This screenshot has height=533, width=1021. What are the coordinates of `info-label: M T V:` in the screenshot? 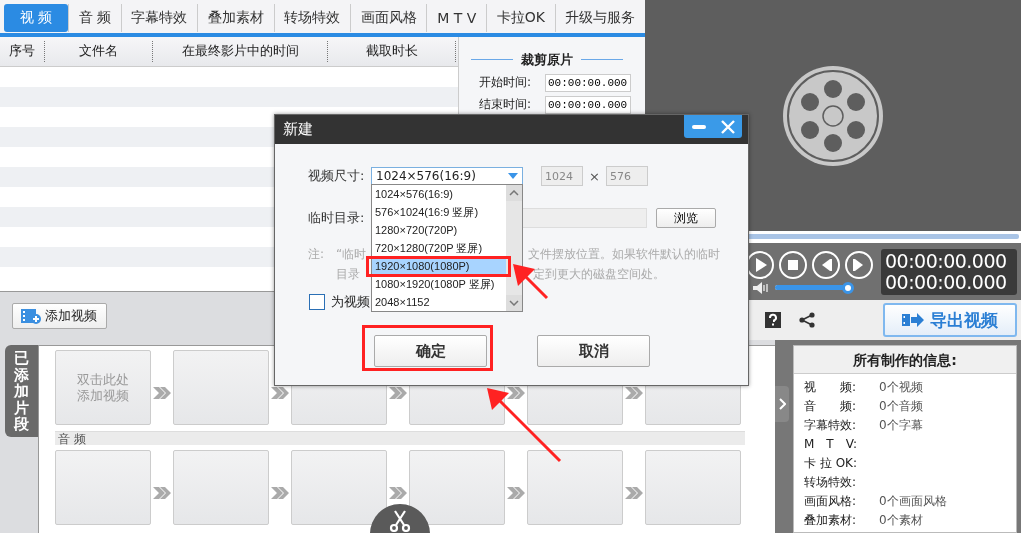 It's located at (831, 444).